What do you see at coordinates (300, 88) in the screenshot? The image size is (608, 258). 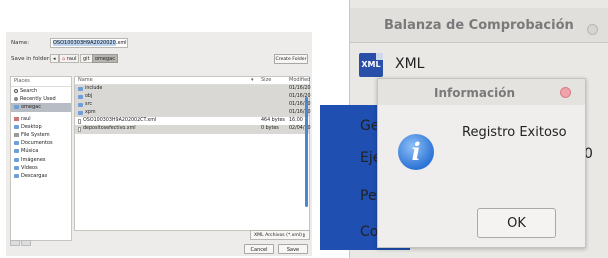 I see `file-modified: 01/16/20` at bounding box center [300, 88].